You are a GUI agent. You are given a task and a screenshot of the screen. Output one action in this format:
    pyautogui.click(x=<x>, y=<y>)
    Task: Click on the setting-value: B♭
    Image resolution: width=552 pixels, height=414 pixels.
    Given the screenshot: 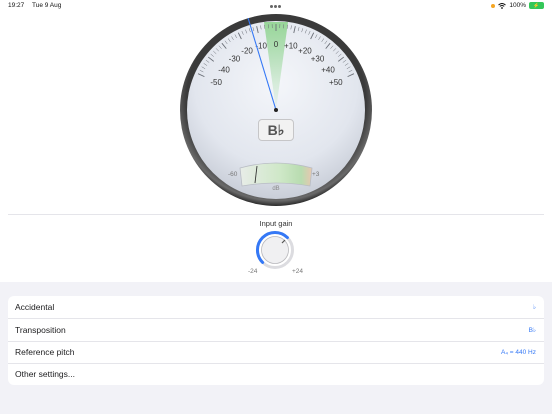 What is the action you would take?
    pyautogui.click(x=532, y=330)
    